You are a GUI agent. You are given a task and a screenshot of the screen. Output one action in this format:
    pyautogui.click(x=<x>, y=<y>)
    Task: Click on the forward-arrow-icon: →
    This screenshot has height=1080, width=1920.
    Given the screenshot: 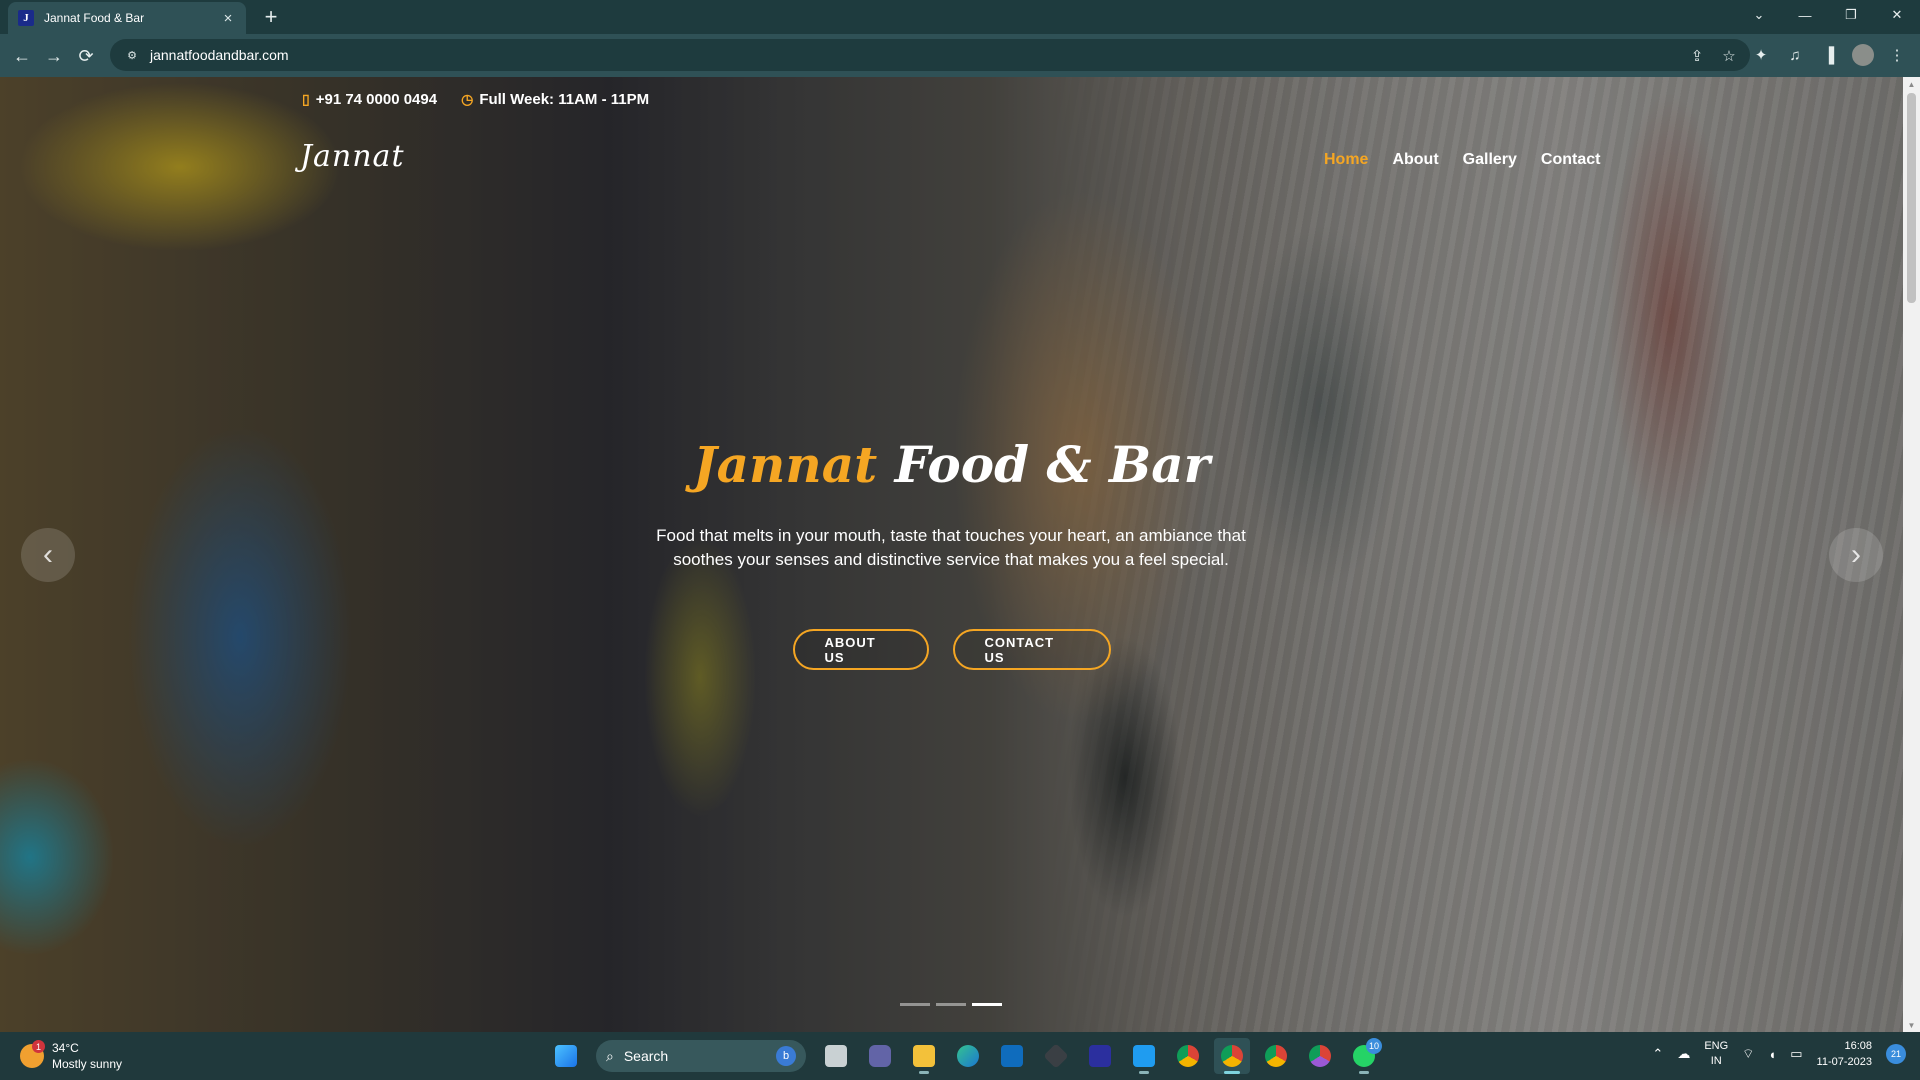 What is the action you would take?
    pyautogui.click(x=54, y=56)
    